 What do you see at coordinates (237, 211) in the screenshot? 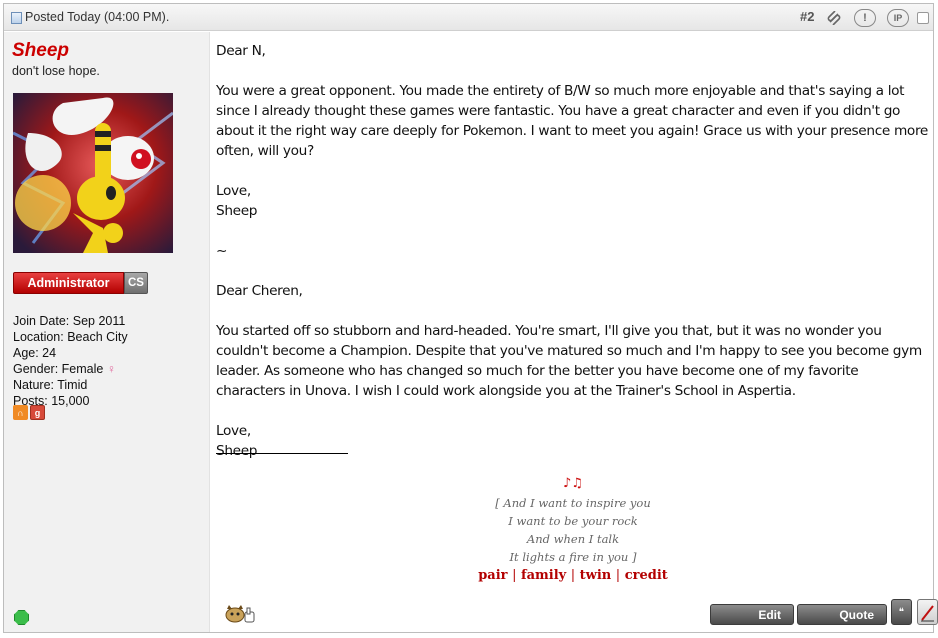
I see `closing-name-1: Sheep` at bounding box center [237, 211].